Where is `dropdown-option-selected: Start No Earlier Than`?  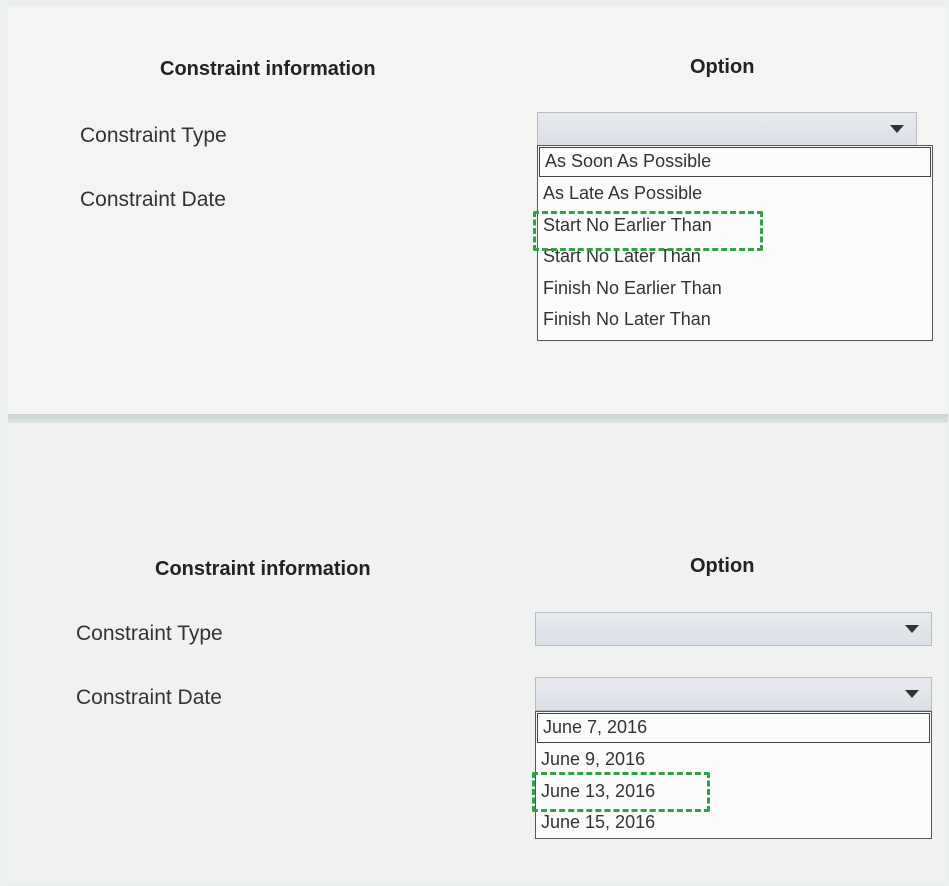
dropdown-option-selected: Start No Earlier Than is located at coordinates (735, 226).